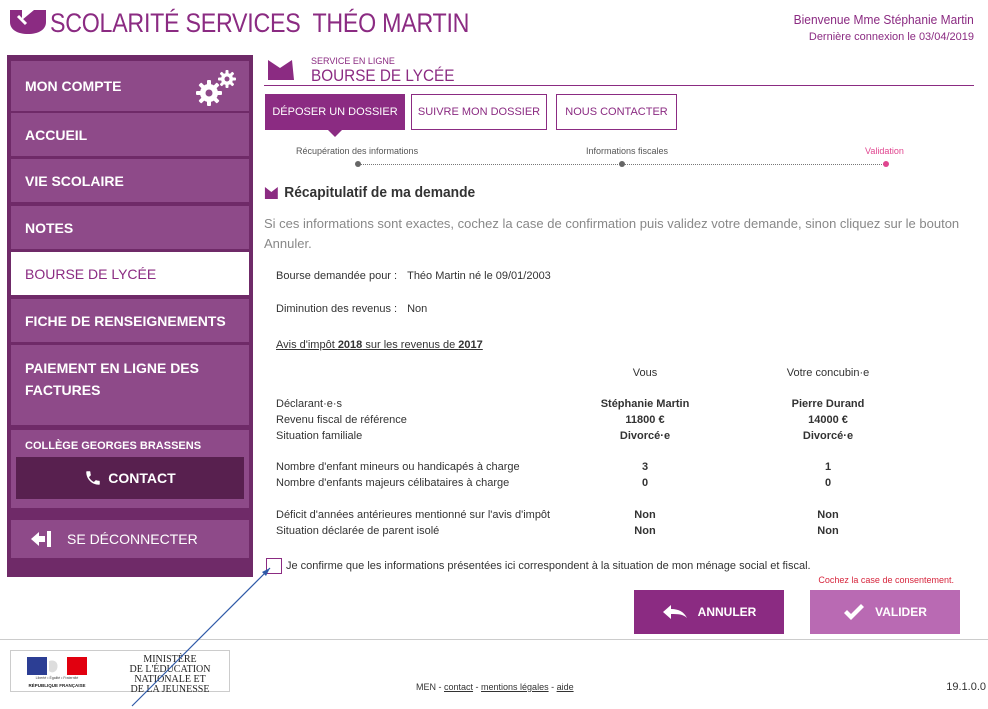 Image resolution: width=988 pixels, height=709 pixels. Describe the element at coordinates (274, 566) in the screenshot. I see `confirm-checkbox` at that location.